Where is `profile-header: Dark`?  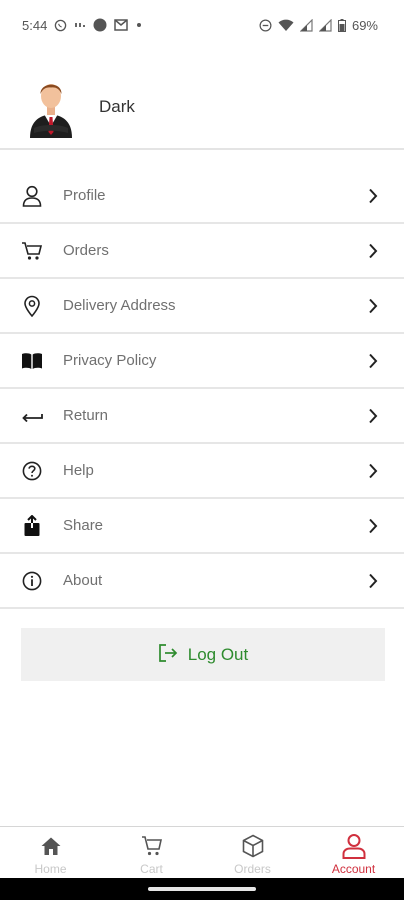 profile-header: Dark is located at coordinates (202, 107).